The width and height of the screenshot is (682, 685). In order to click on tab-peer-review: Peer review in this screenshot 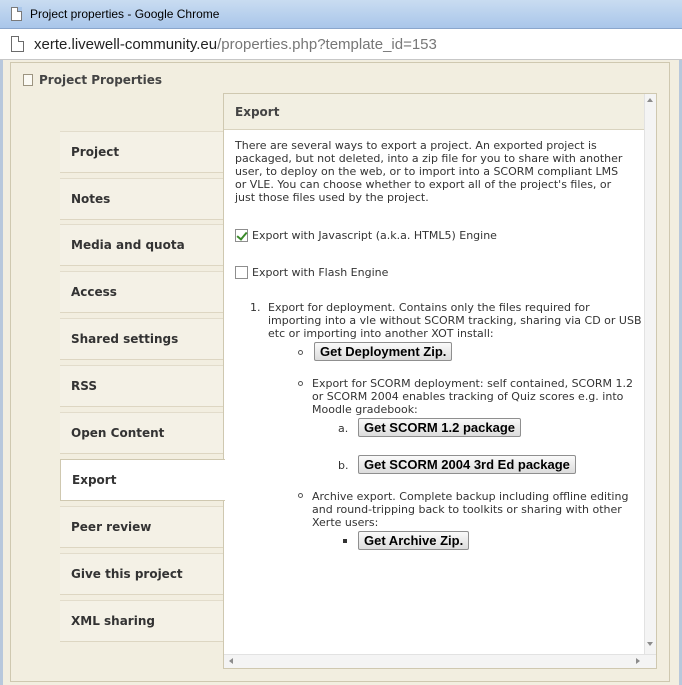, I will do `click(141, 527)`.